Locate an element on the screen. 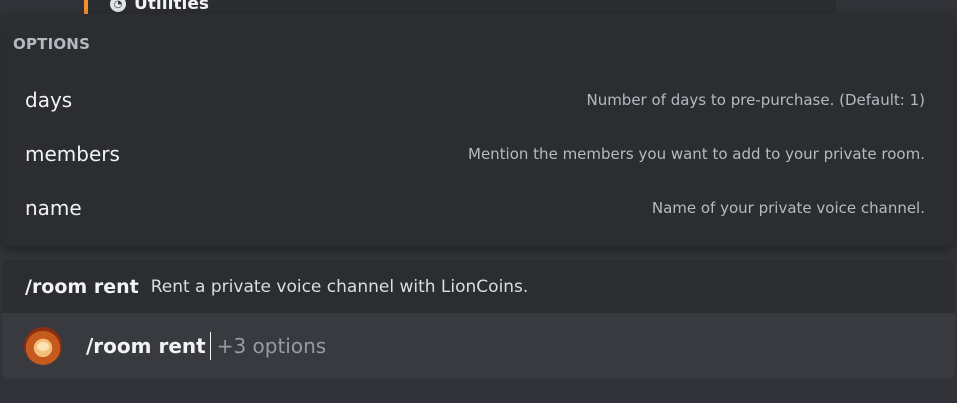 This screenshot has height=403, width=957. category-label: Utilities is located at coordinates (172, 7).